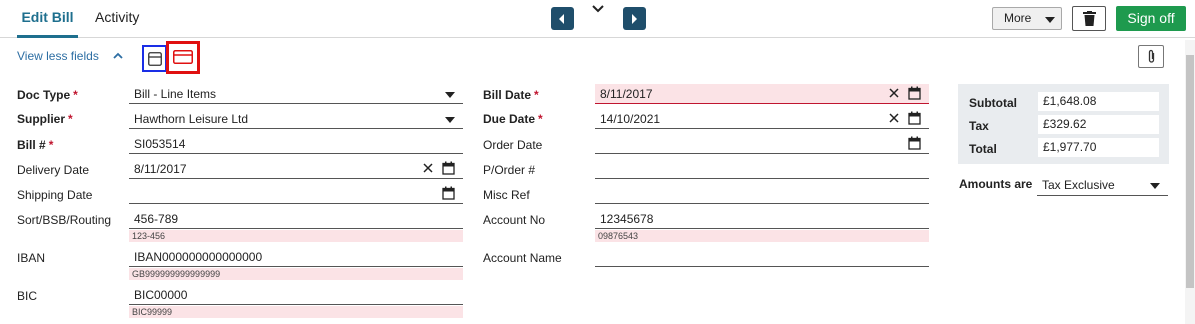  What do you see at coordinates (513, 145) in the screenshot?
I see `order-date-label: Order Date` at bounding box center [513, 145].